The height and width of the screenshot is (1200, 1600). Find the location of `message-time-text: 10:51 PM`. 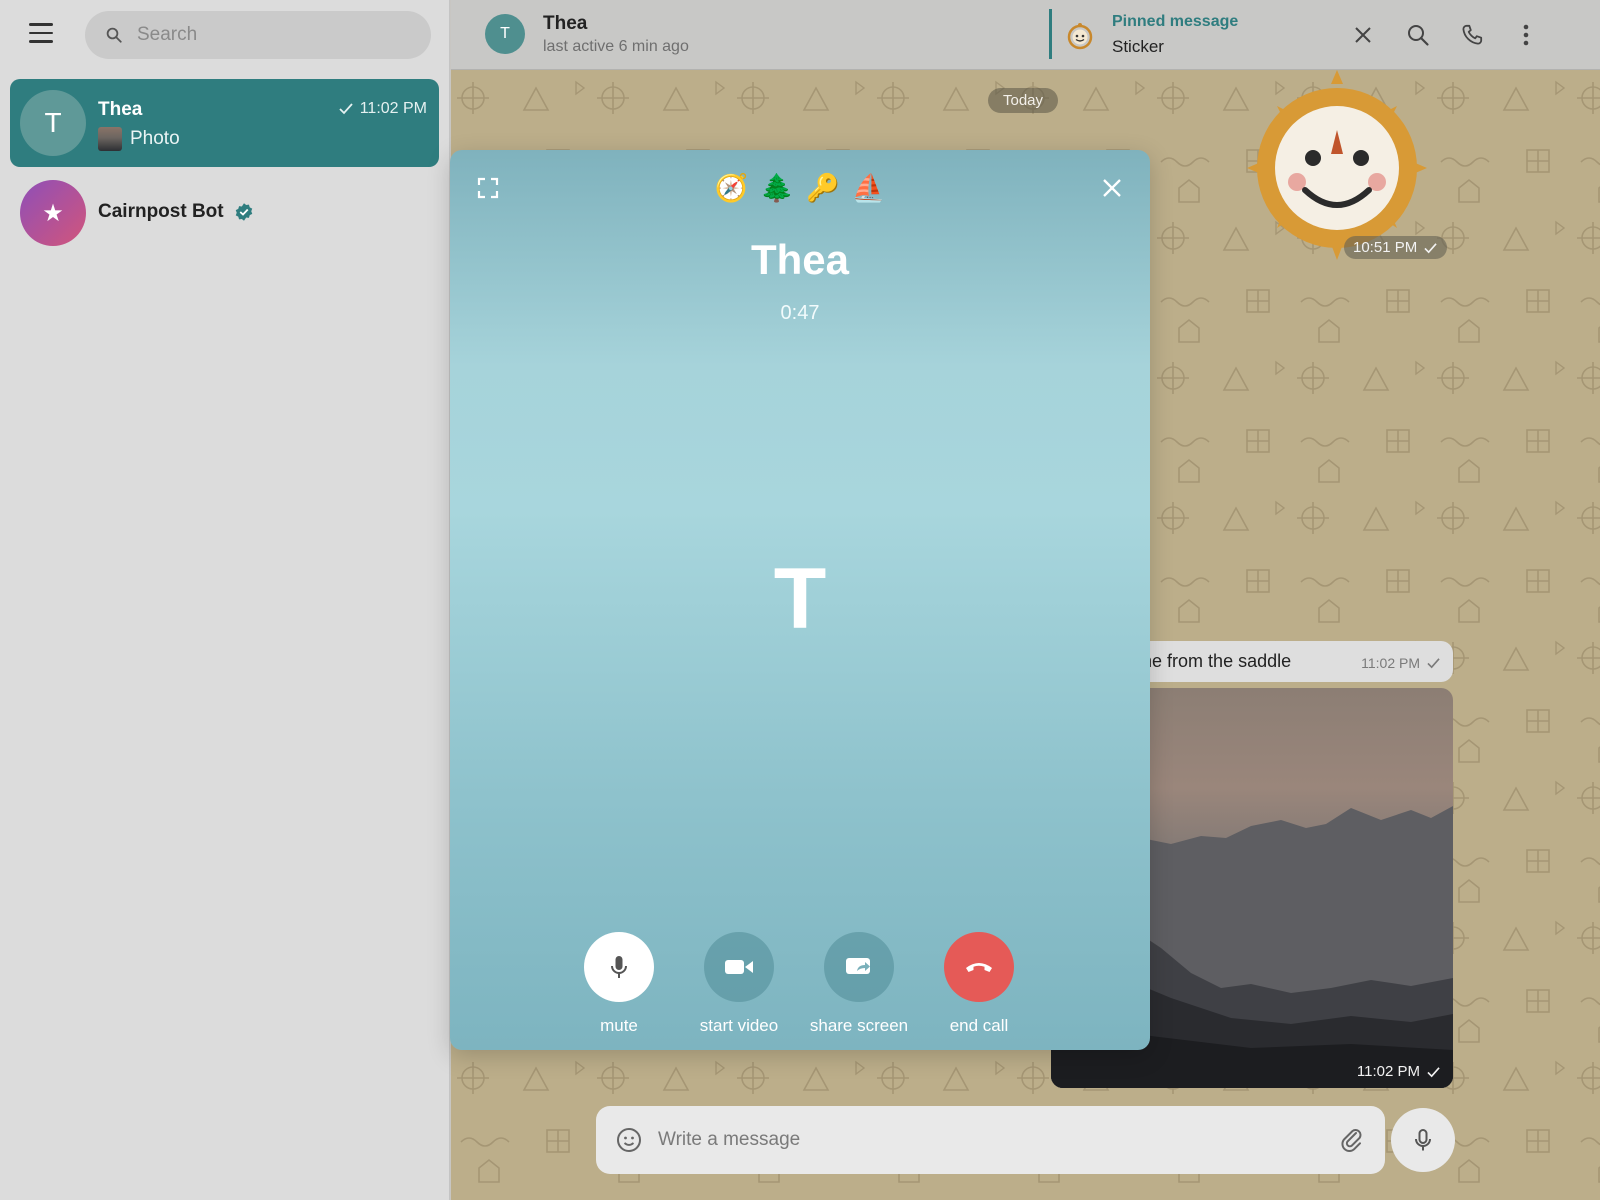

message-time-text: 10:51 PM is located at coordinates (1385, 247).